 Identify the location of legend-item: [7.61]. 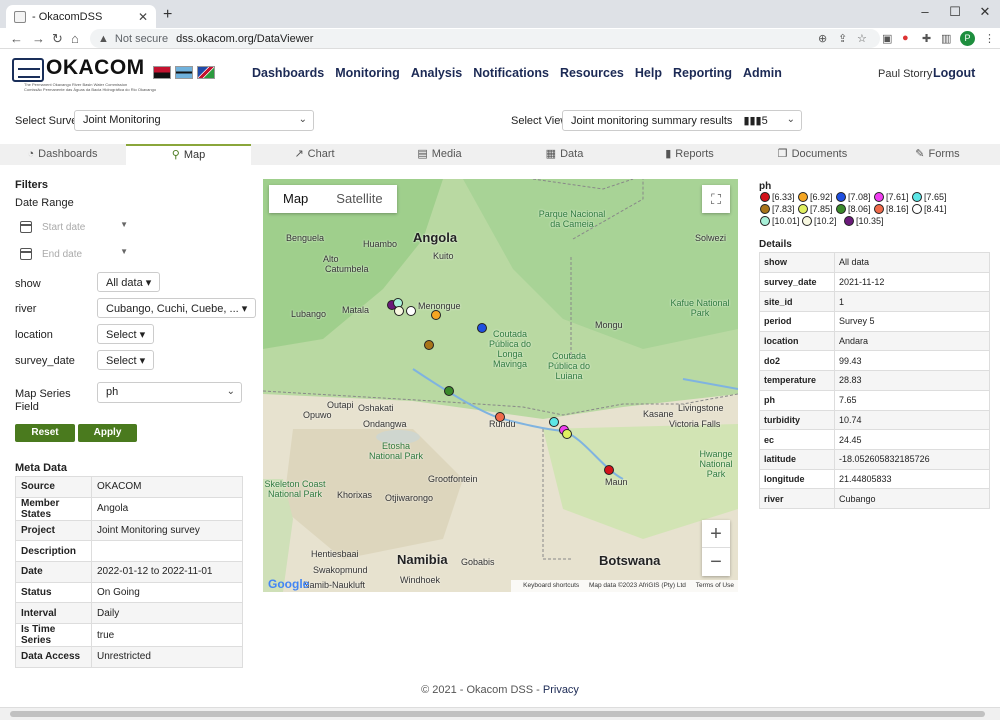
(891, 197).